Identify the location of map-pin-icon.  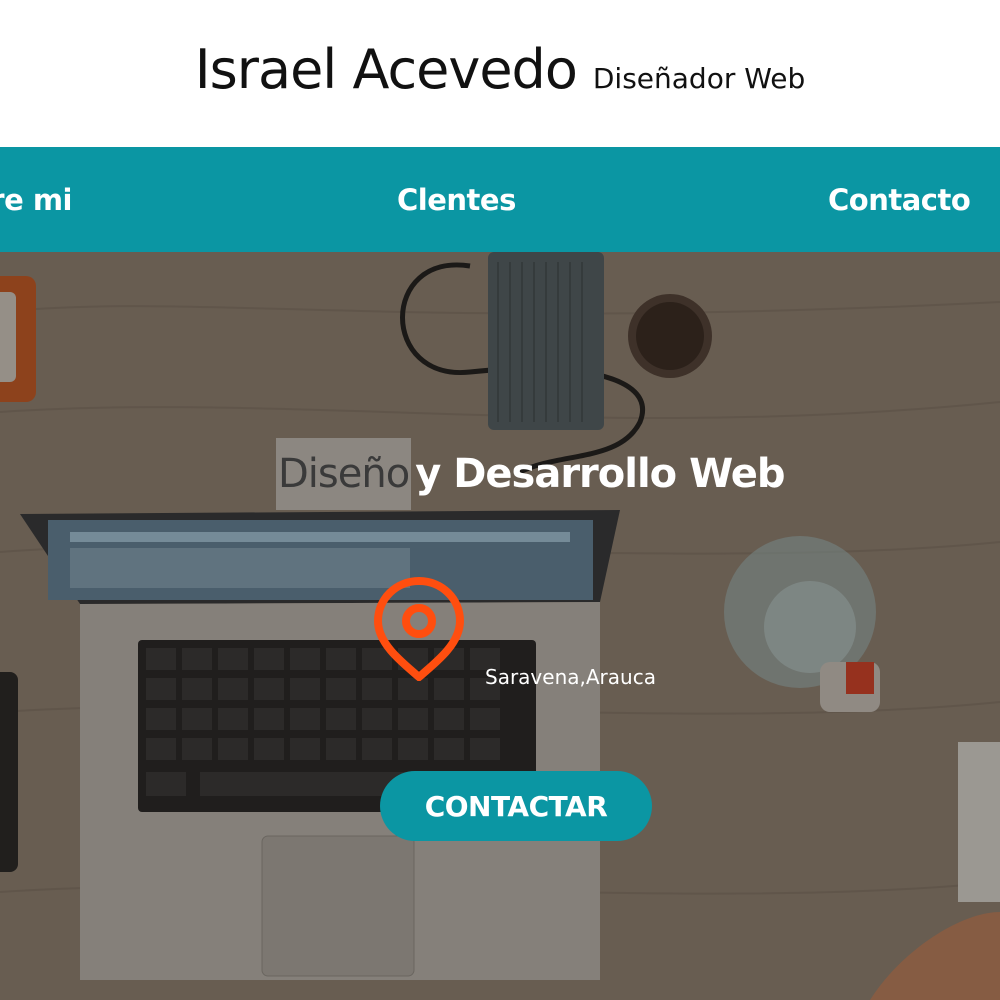
(419, 629).